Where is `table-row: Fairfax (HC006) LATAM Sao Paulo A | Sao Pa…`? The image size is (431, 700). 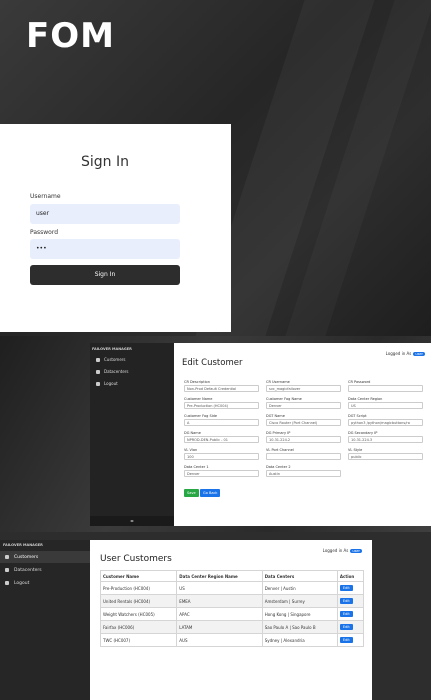 table-row: Fairfax (HC006) LATAM Sao Paulo A | Sao Pa… is located at coordinates (232, 627).